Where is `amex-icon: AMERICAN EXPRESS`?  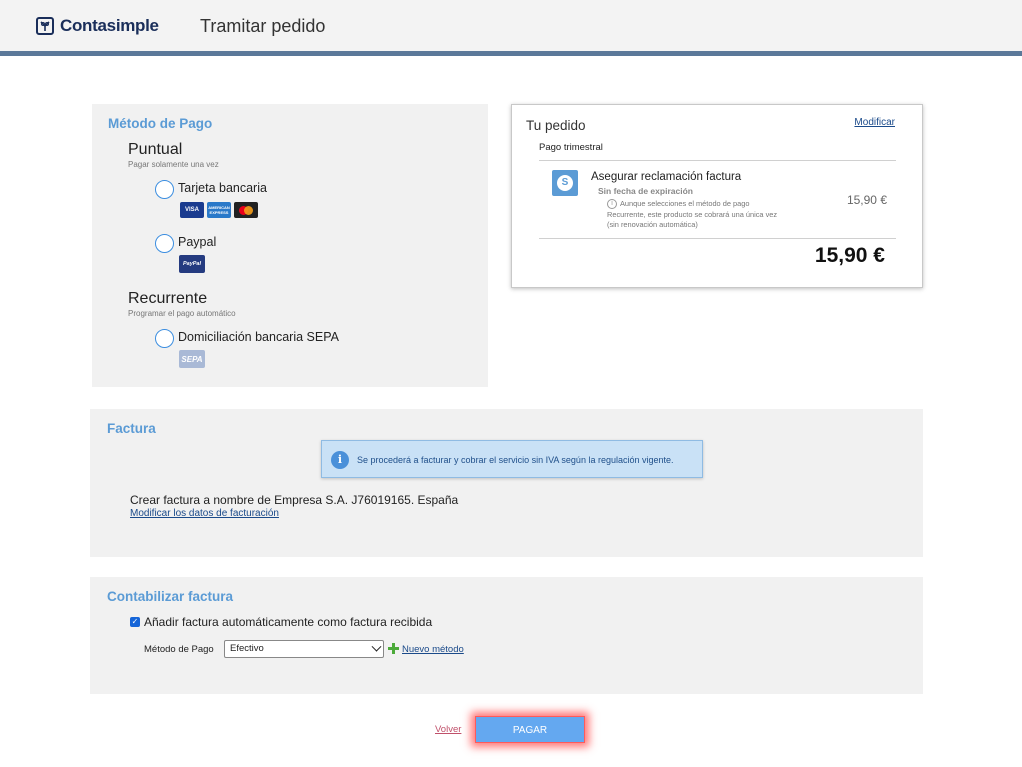 amex-icon: AMERICAN EXPRESS is located at coordinates (219, 210).